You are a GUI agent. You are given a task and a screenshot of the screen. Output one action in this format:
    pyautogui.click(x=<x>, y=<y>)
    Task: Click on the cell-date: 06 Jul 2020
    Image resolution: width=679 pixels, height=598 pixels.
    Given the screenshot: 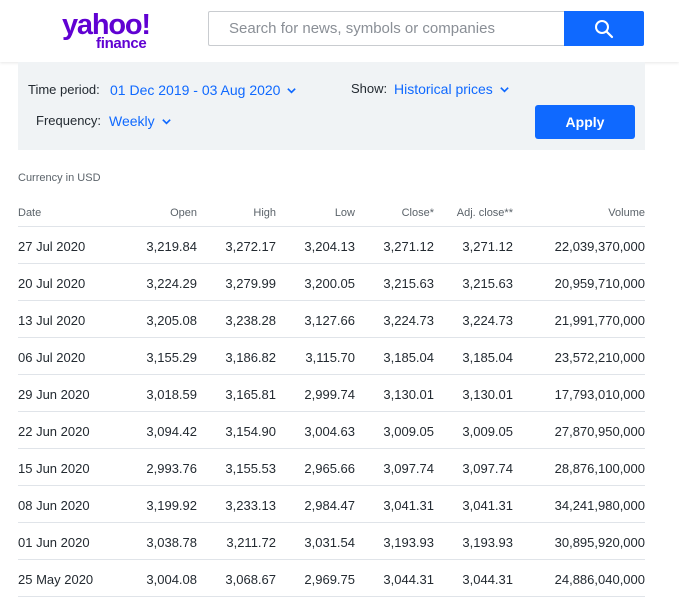 What is the action you would take?
    pyautogui.click(x=52, y=357)
    